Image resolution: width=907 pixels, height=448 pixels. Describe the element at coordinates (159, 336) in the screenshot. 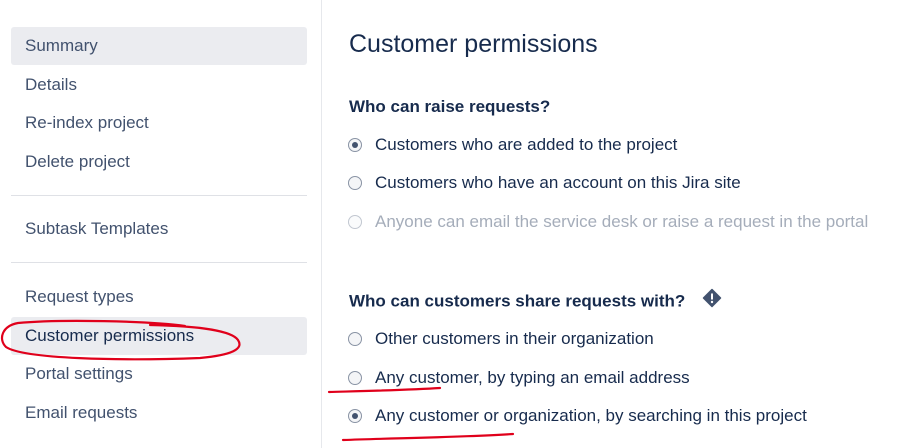

I see `sidebar-item-customer-permissions: Customer permissions` at that location.